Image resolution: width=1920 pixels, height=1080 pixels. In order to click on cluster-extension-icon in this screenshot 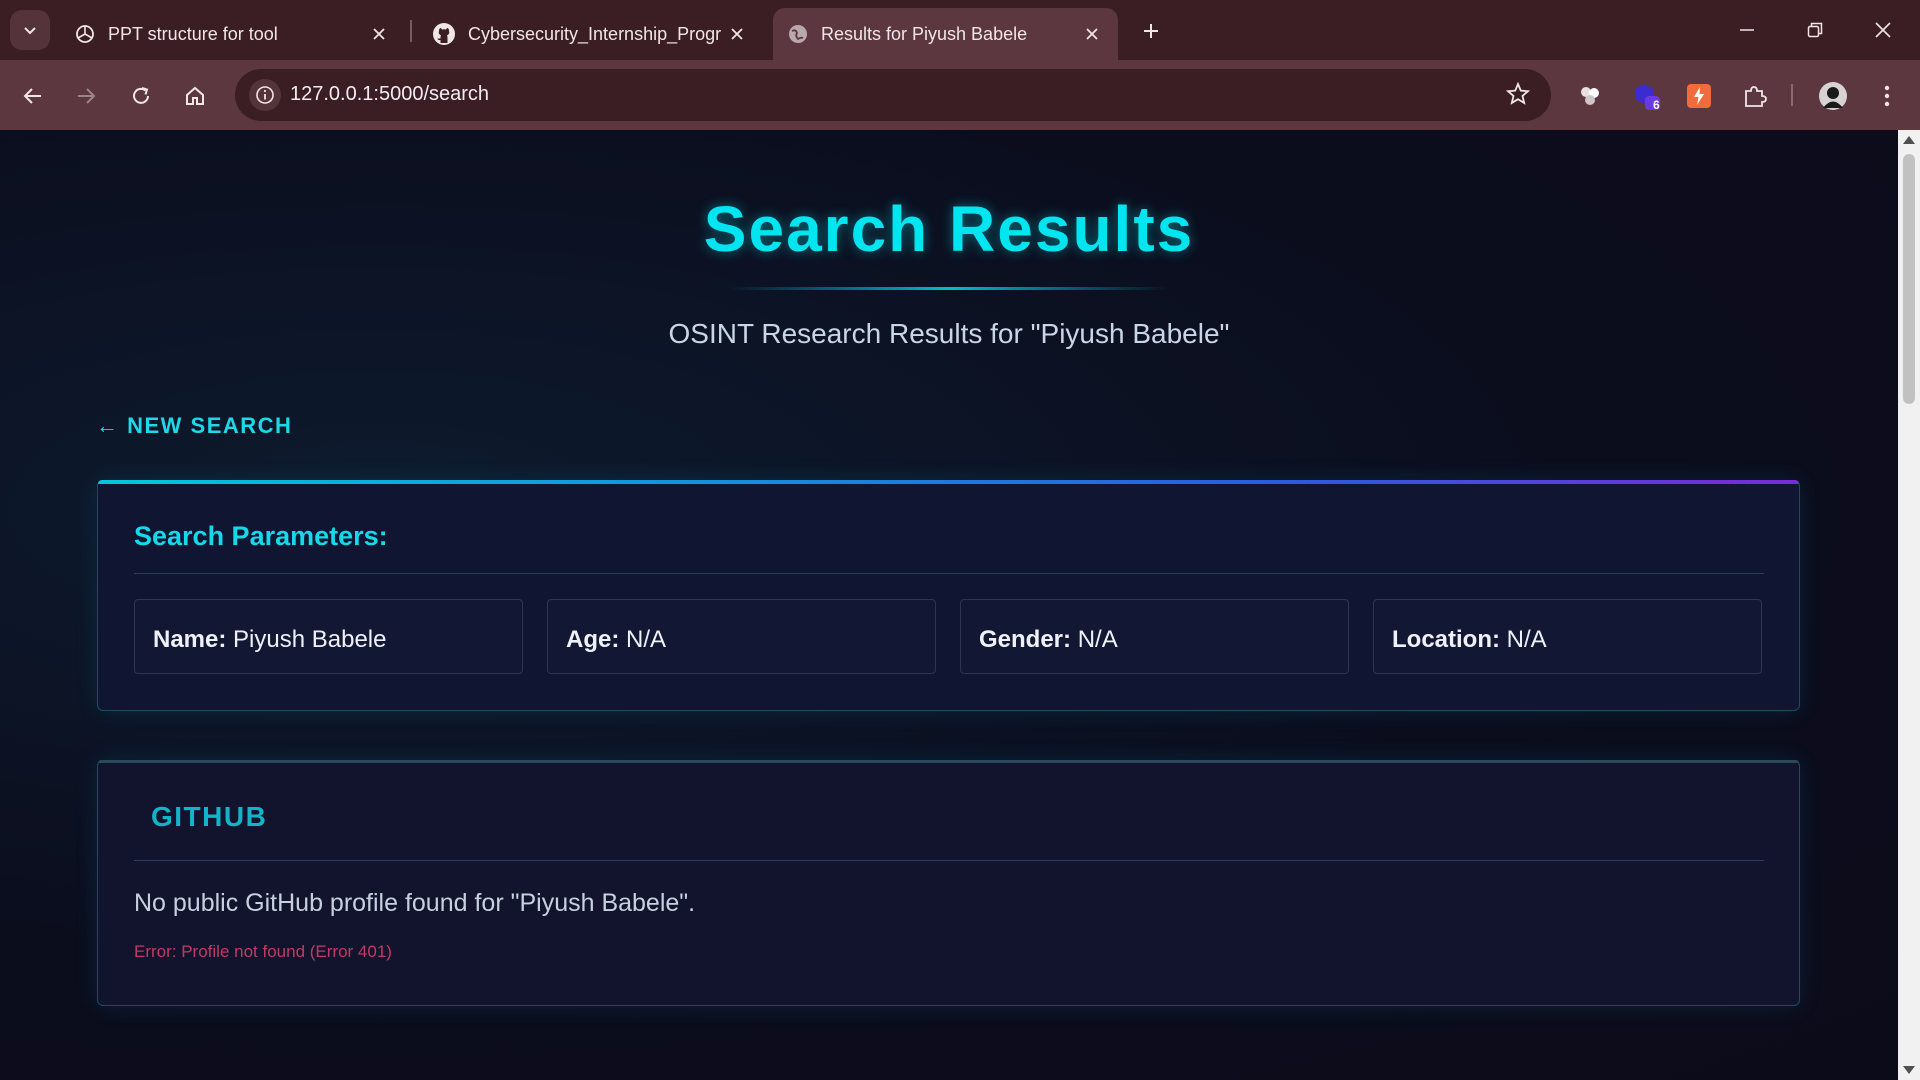, I will do `click(1590, 96)`.